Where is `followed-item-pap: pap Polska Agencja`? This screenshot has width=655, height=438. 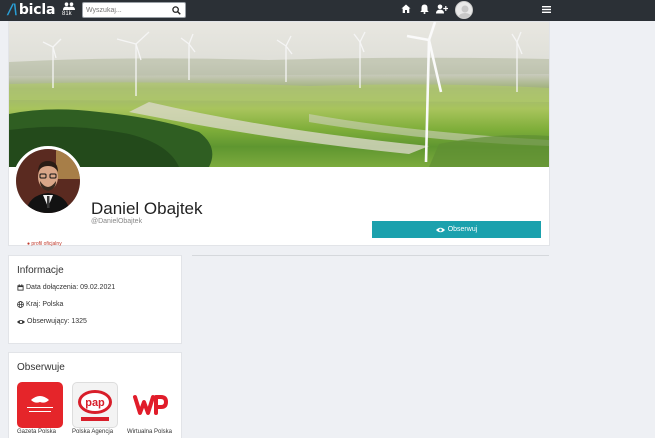 followed-item-pap: pap Polska Agencja is located at coordinates (95, 408).